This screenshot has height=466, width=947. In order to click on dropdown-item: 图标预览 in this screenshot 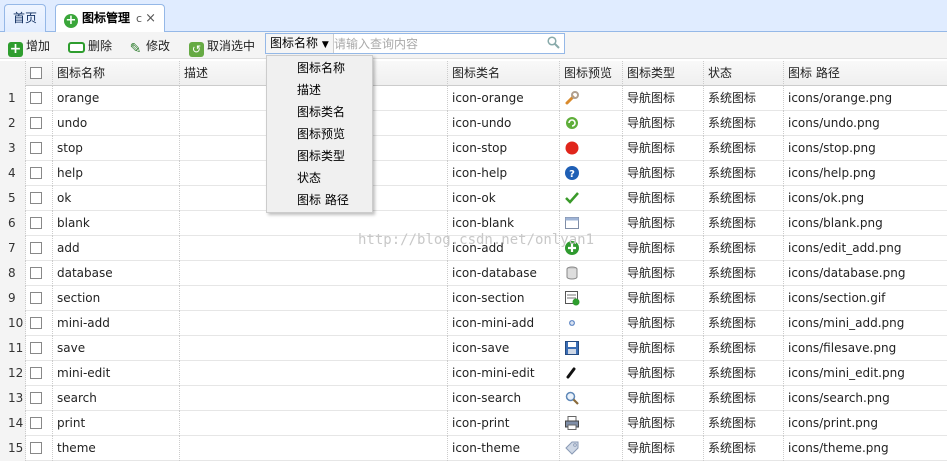, I will do `click(319, 134)`.